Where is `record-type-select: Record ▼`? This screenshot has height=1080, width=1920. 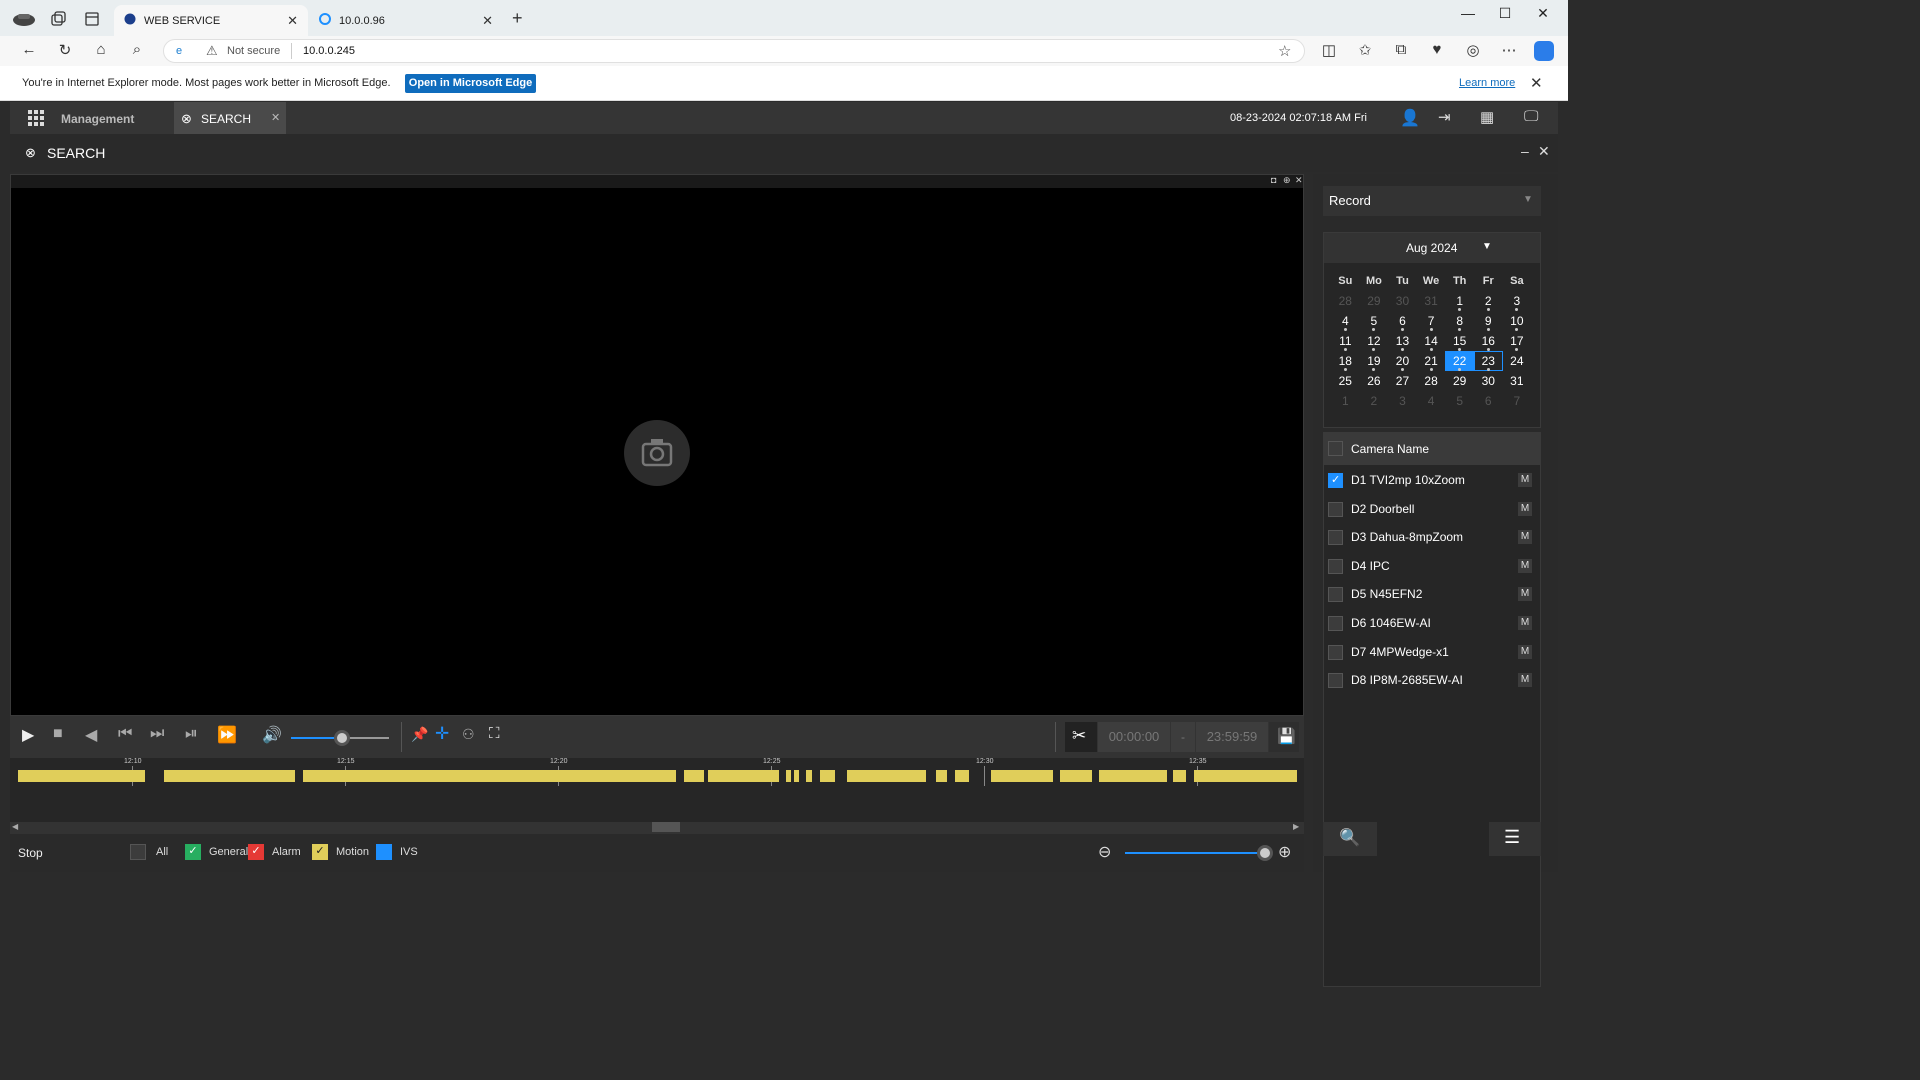
record-type-select: Record ▼ is located at coordinates (1432, 201).